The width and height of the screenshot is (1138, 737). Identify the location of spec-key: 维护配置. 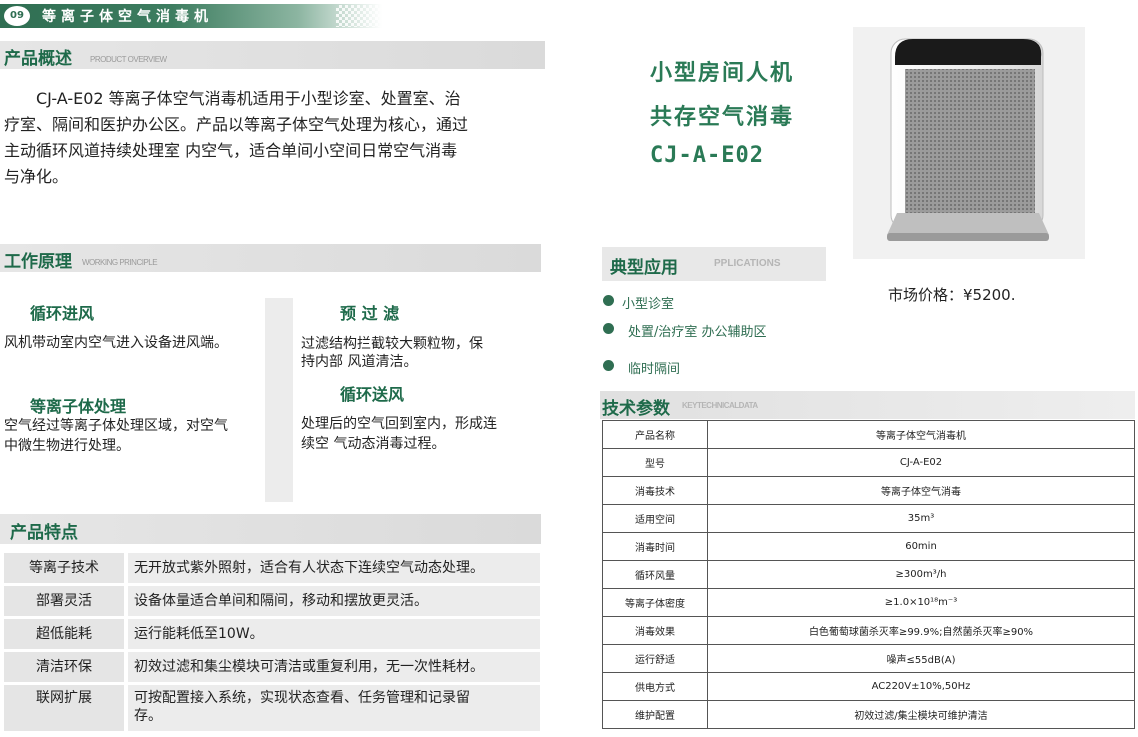
(655, 714).